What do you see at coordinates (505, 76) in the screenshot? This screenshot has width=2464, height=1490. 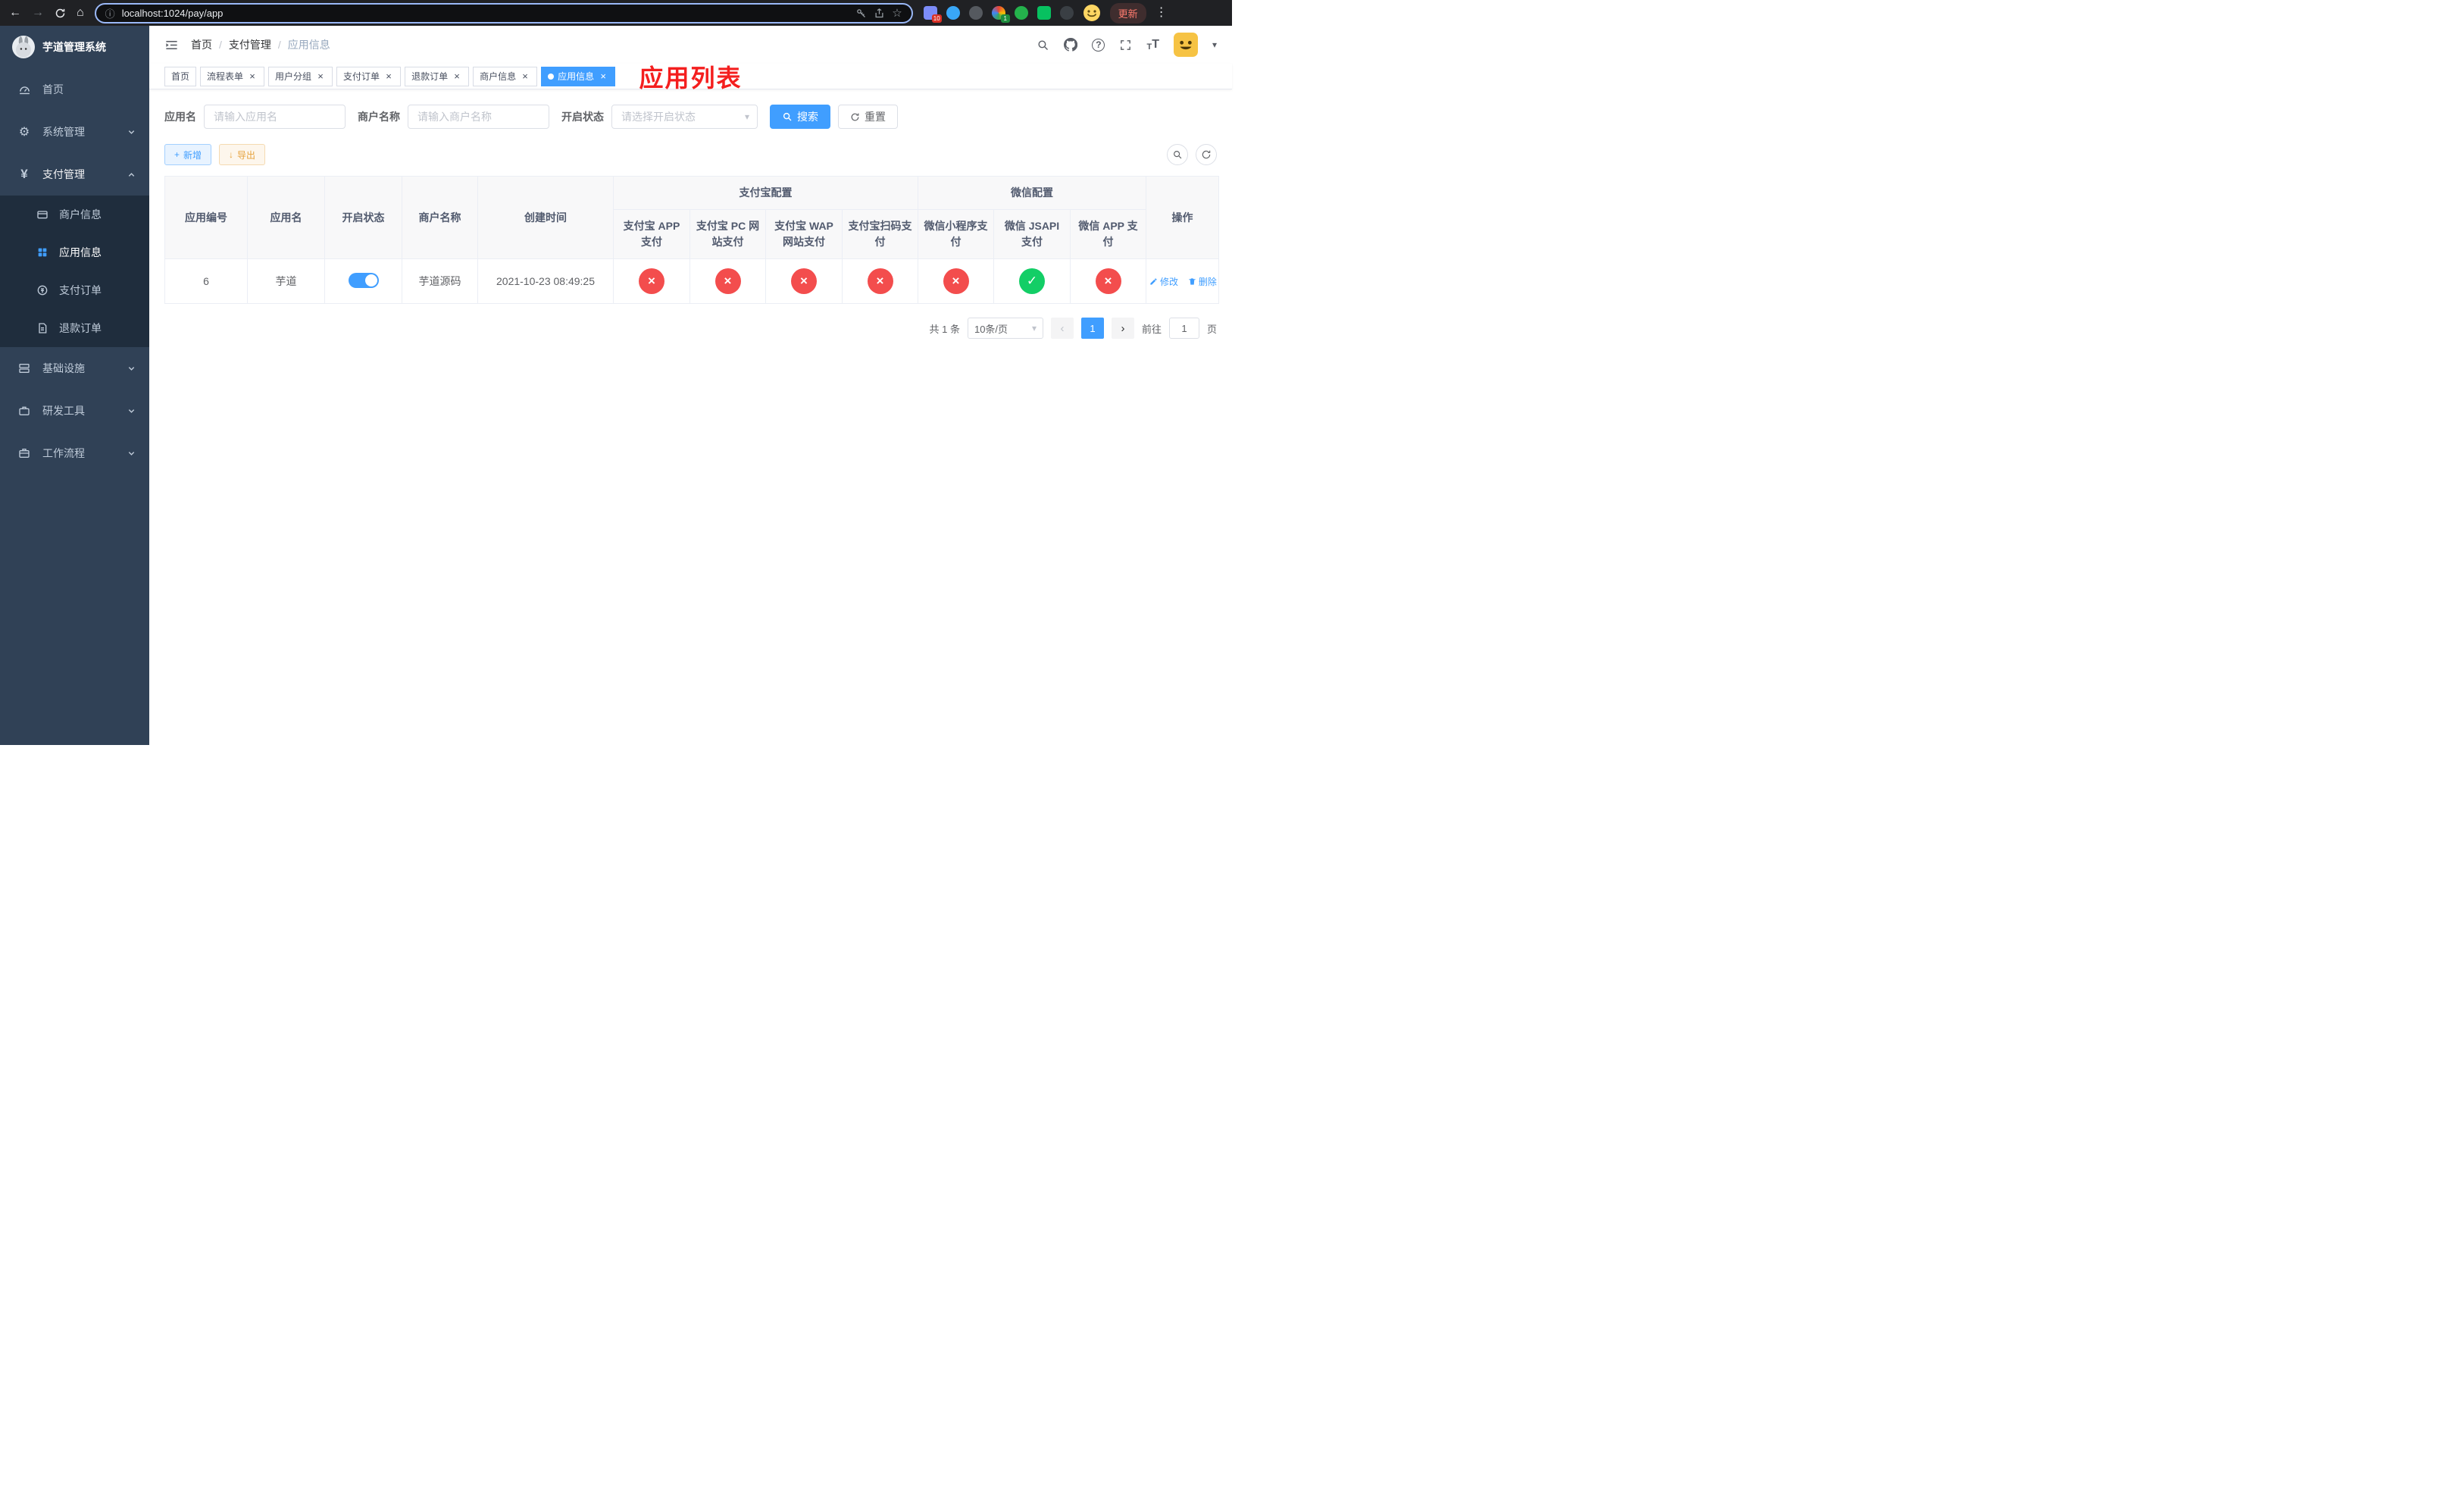 I see `tab-merchant-info: 商户信息 ×` at bounding box center [505, 76].